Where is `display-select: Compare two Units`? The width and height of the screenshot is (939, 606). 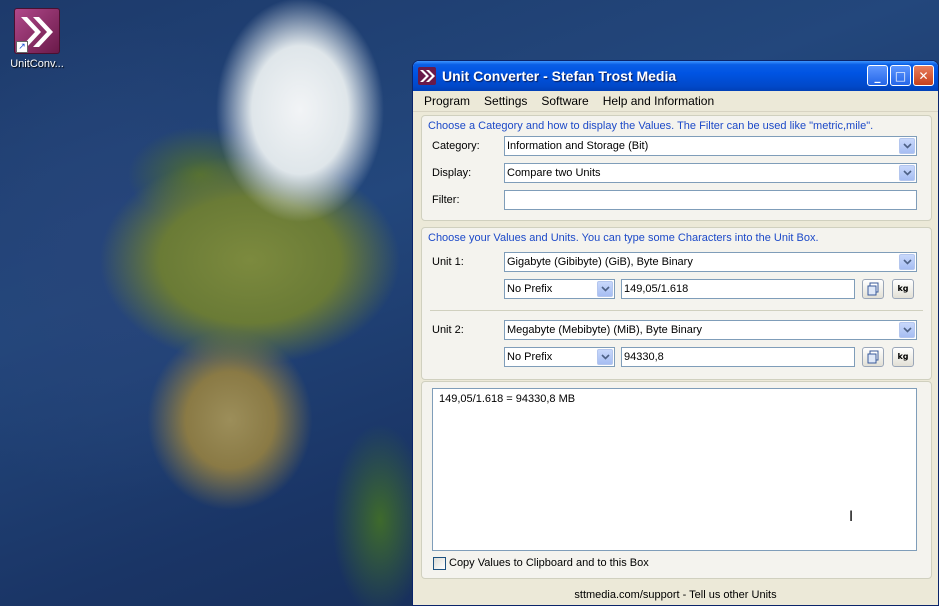 display-select: Compare two Units is located at coordinates (710, 173).